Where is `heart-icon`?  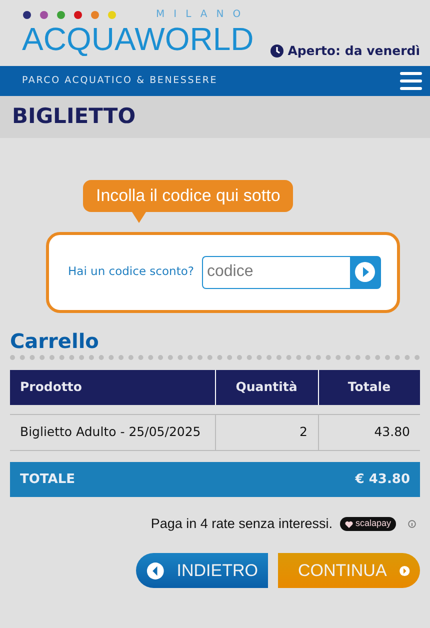 heart-icon is located at coordinates (349, 524).